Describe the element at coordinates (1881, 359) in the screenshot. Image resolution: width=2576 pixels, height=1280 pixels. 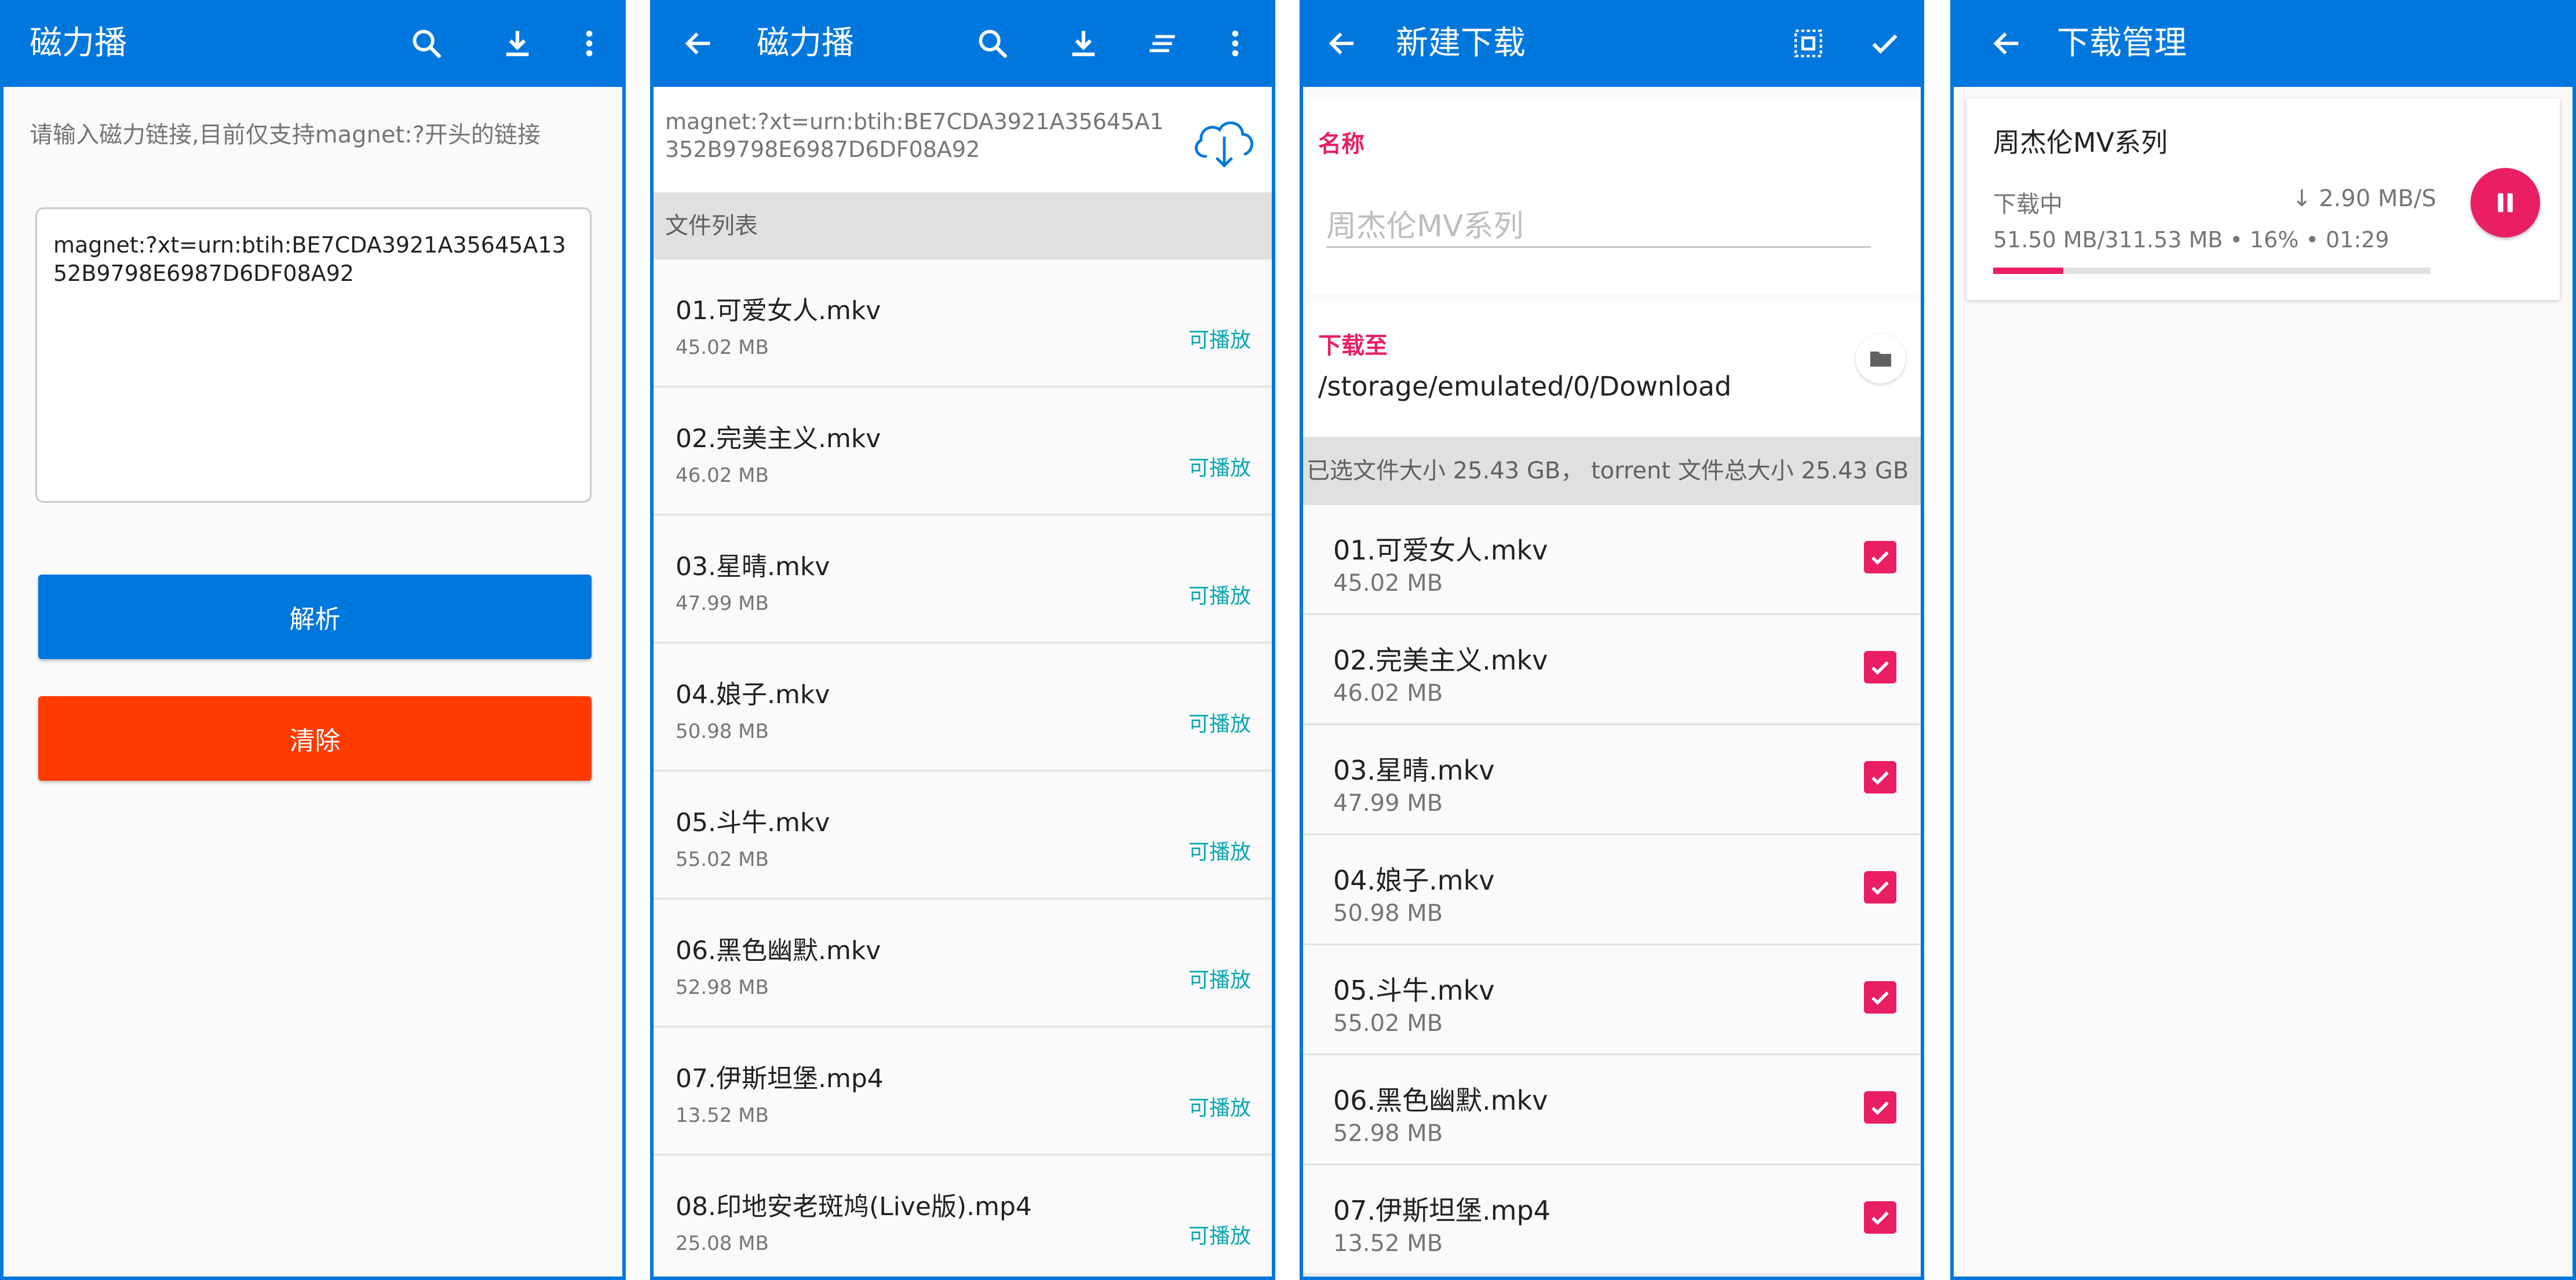
I see `folder-icon` at that location.